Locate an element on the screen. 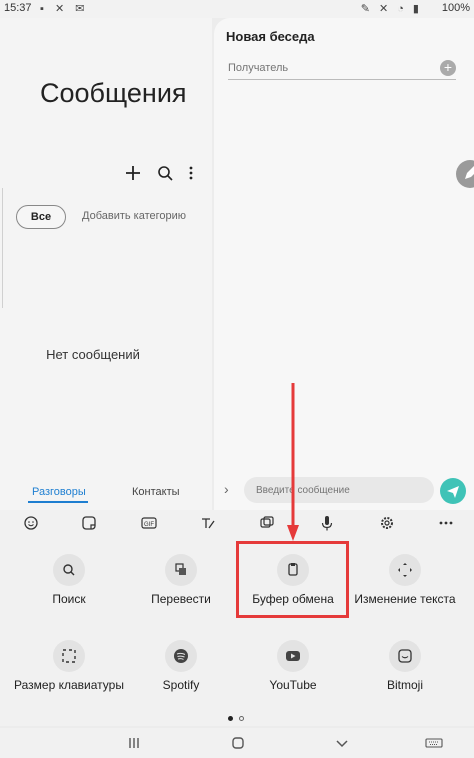  tool-search: Поиск is located at coordinates (69, 580).